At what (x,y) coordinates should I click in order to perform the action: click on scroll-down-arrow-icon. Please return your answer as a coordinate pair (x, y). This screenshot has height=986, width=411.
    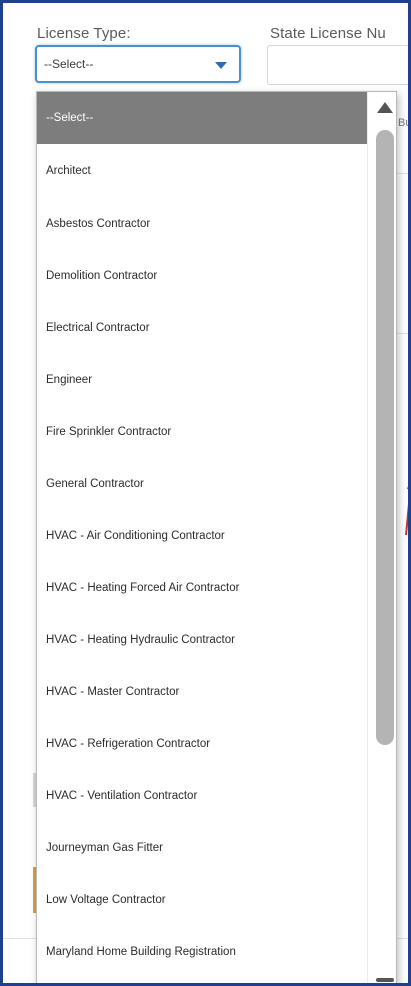
    Looking at the image, I should click on (385, 980).